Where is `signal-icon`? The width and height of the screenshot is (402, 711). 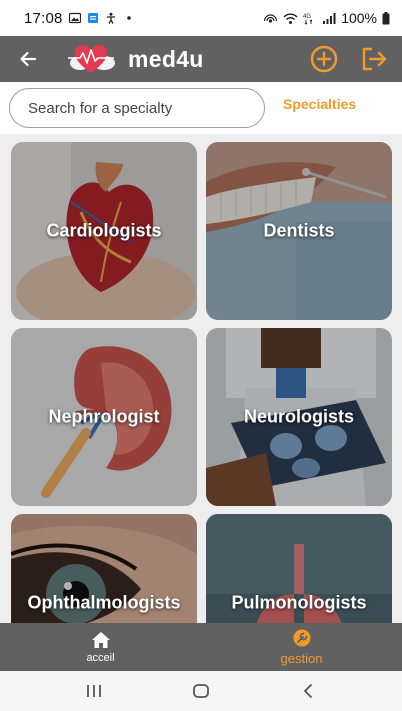 signal-icon is located at coordinates (329, 18).